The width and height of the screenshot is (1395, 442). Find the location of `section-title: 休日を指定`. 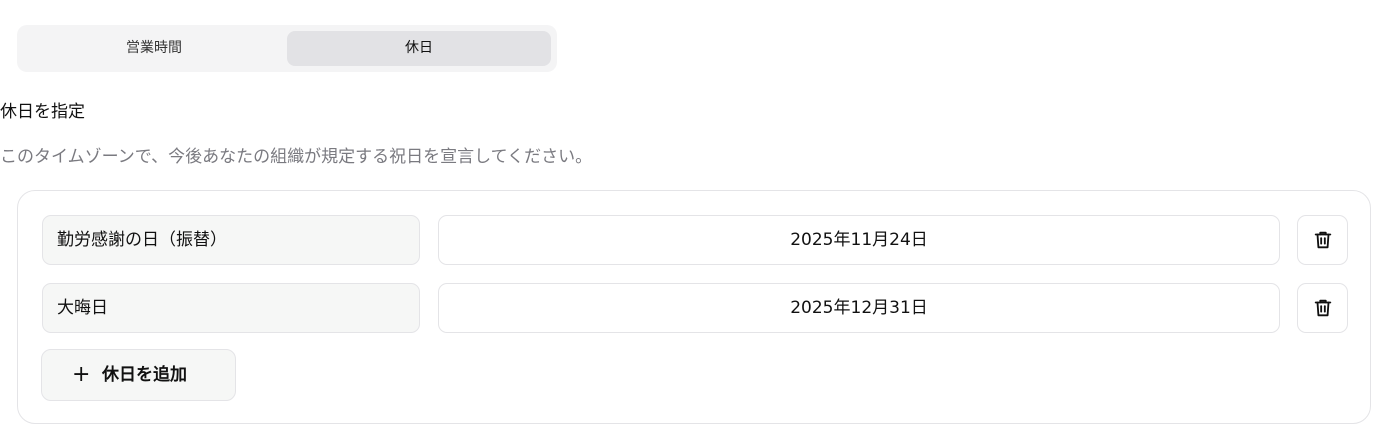

section-title: 休日を指定 is located at coordinates (42, 112).